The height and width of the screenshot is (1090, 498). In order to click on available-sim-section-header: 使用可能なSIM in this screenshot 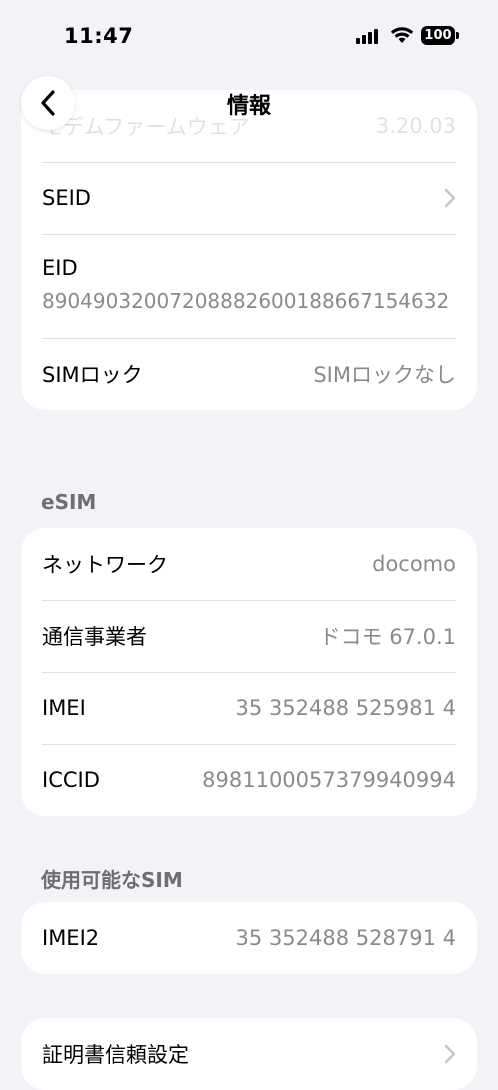, I will do `click(112, 880)`.